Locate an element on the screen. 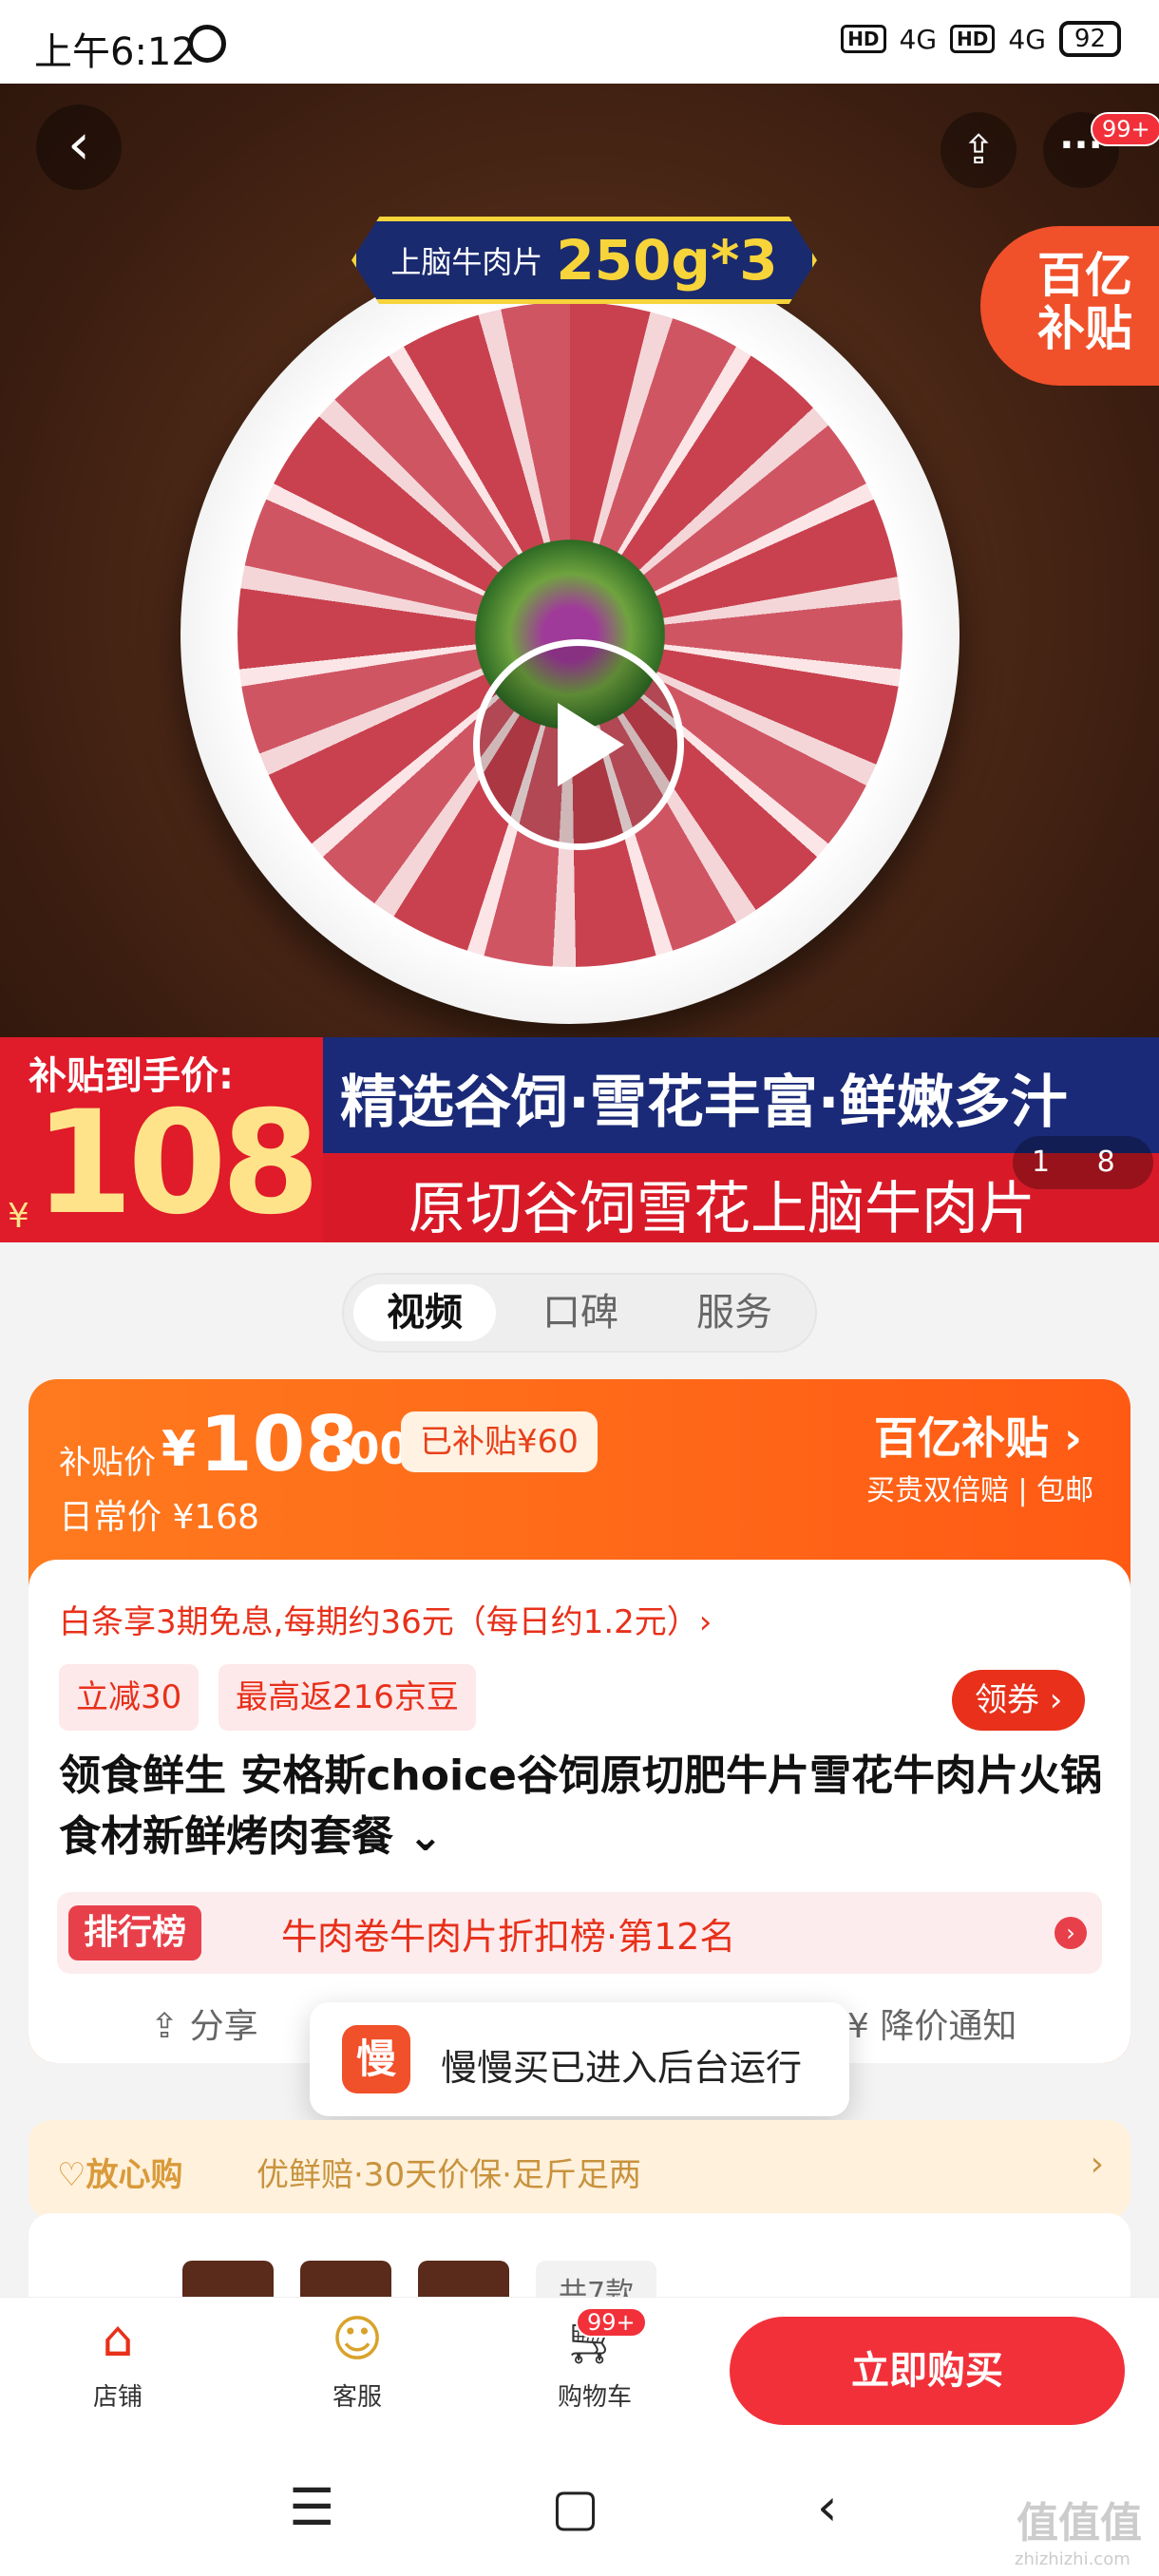  image-pager: 1 8 is located at coordinates (1083, 1162).